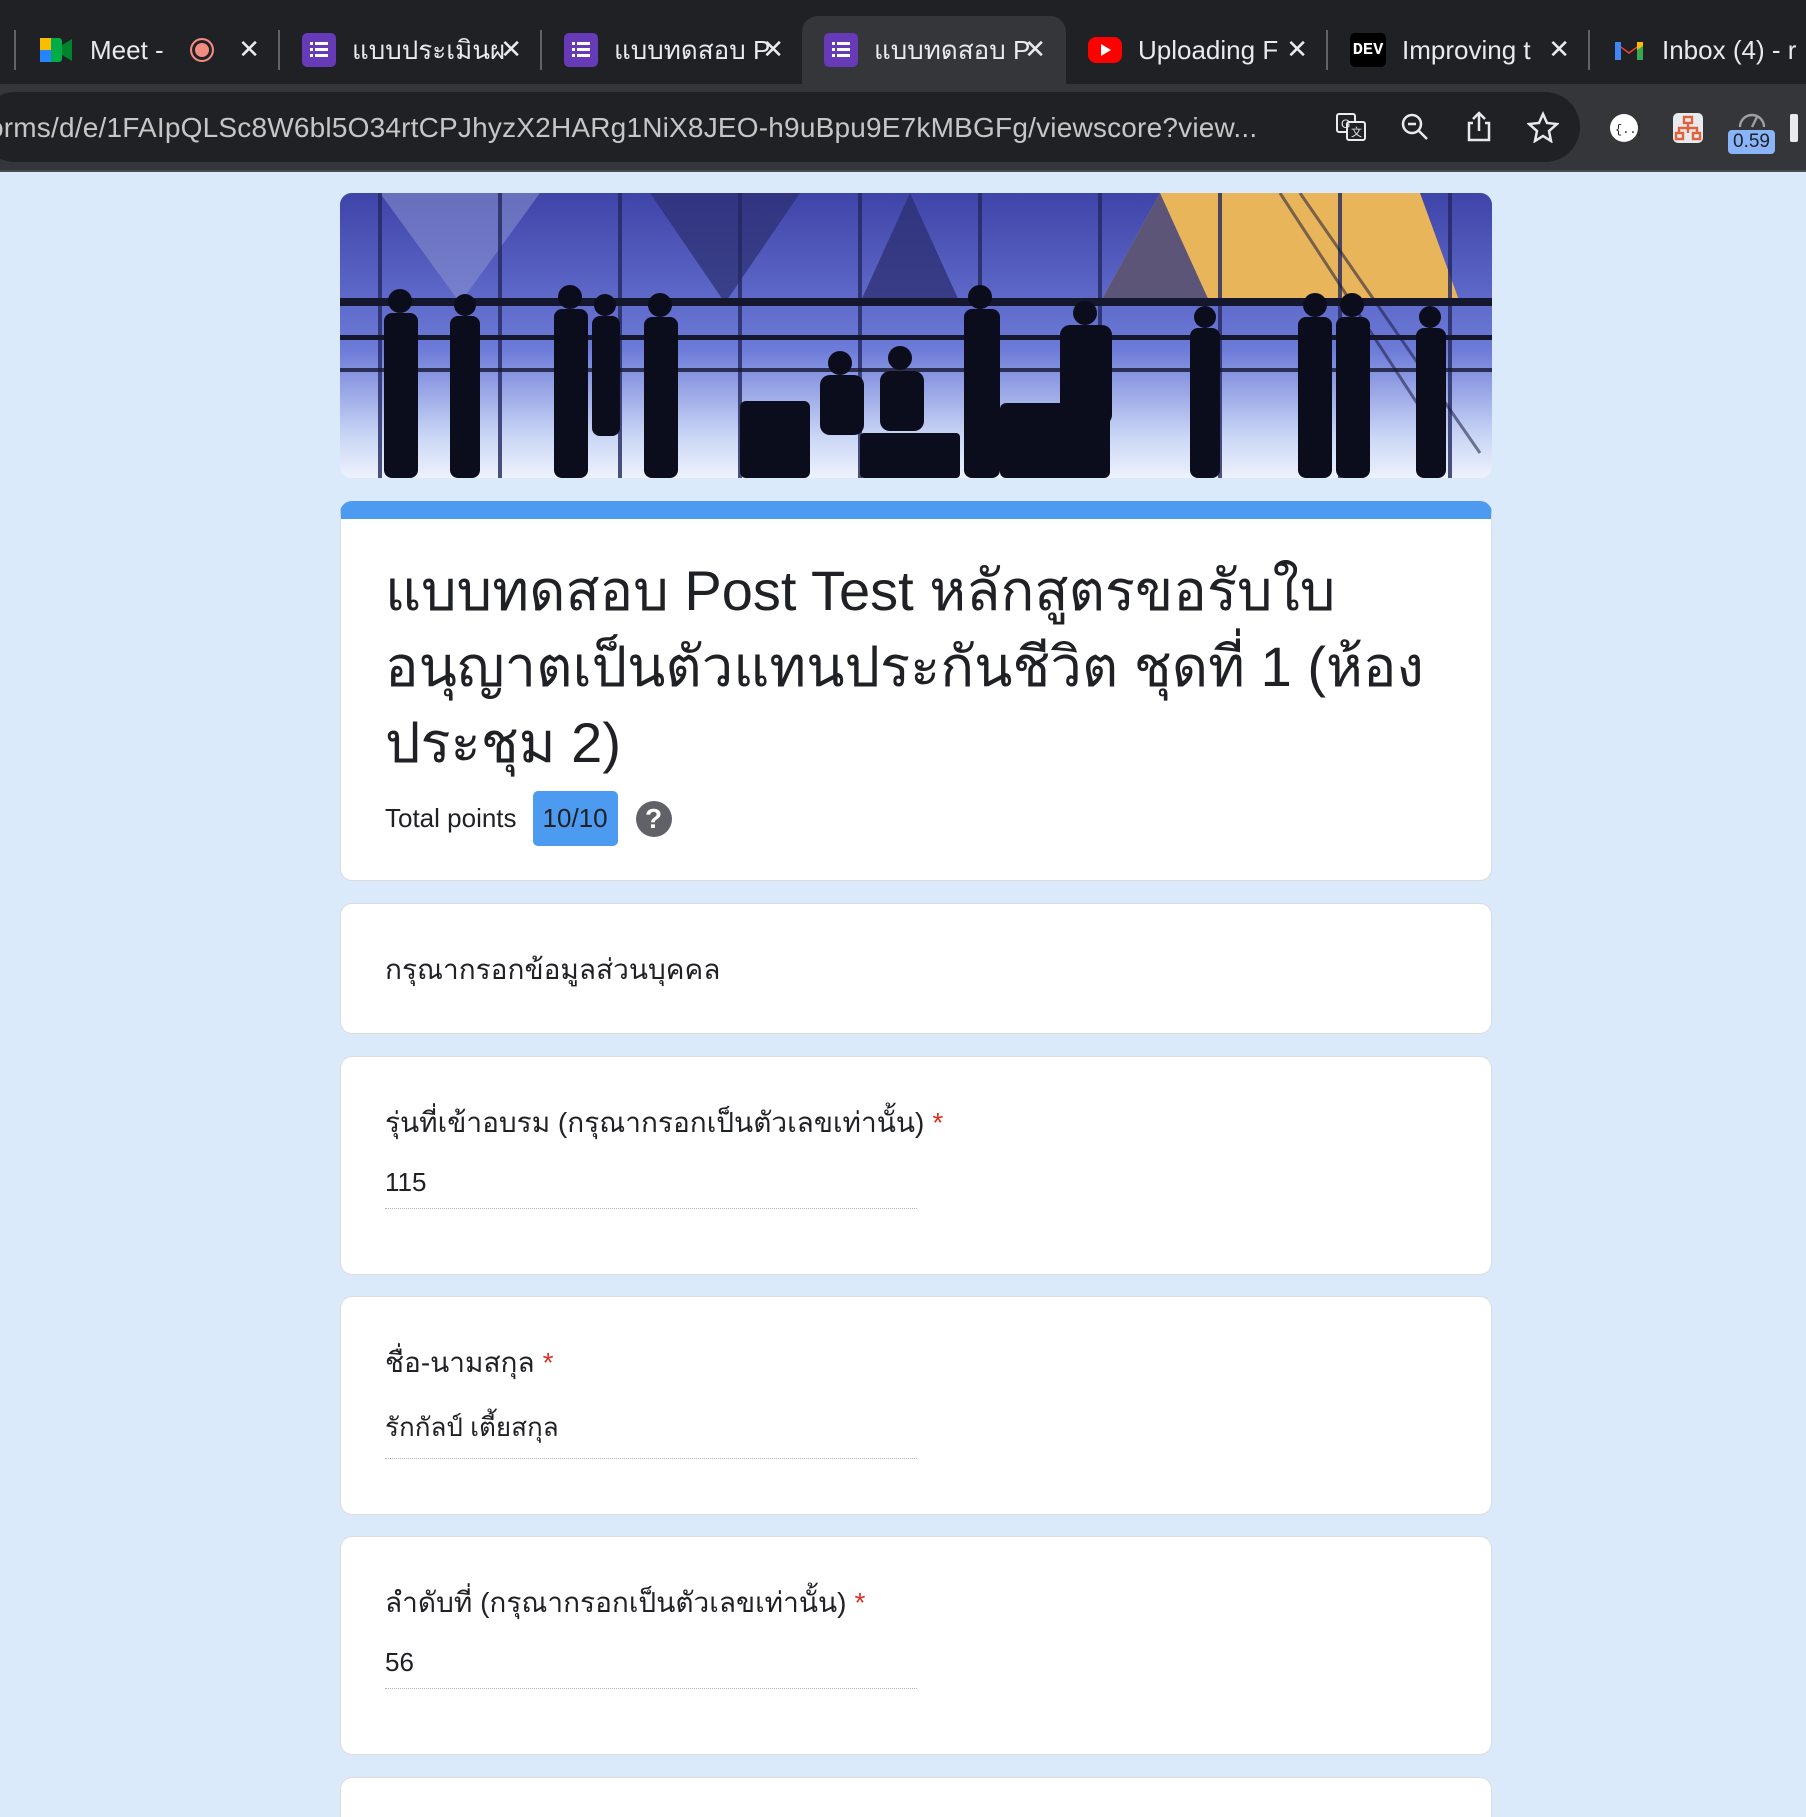  Describe the element at coordinates (651, 1668) in the screenshot. I see `answer-field: 56` at that location.